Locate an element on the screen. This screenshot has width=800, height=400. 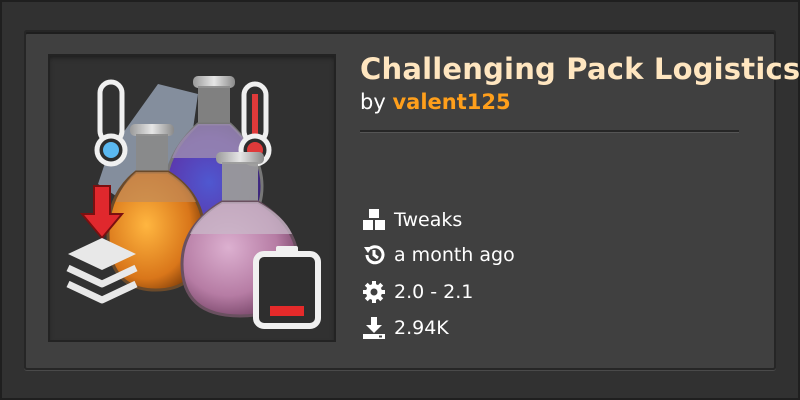
history-icon is located at coordinates (374, 255).